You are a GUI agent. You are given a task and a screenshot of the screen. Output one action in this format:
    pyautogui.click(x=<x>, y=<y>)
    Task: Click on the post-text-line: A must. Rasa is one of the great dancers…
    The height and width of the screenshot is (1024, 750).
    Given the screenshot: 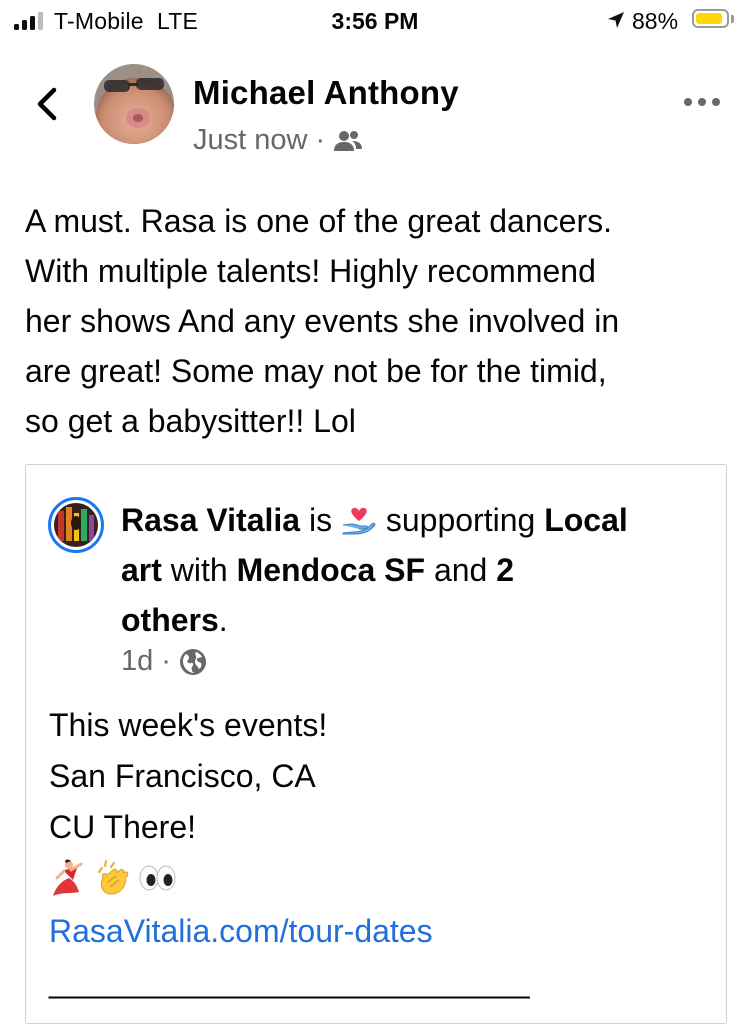 What is the action you would take?
    pyautogui.click(x=318, y=221)
    